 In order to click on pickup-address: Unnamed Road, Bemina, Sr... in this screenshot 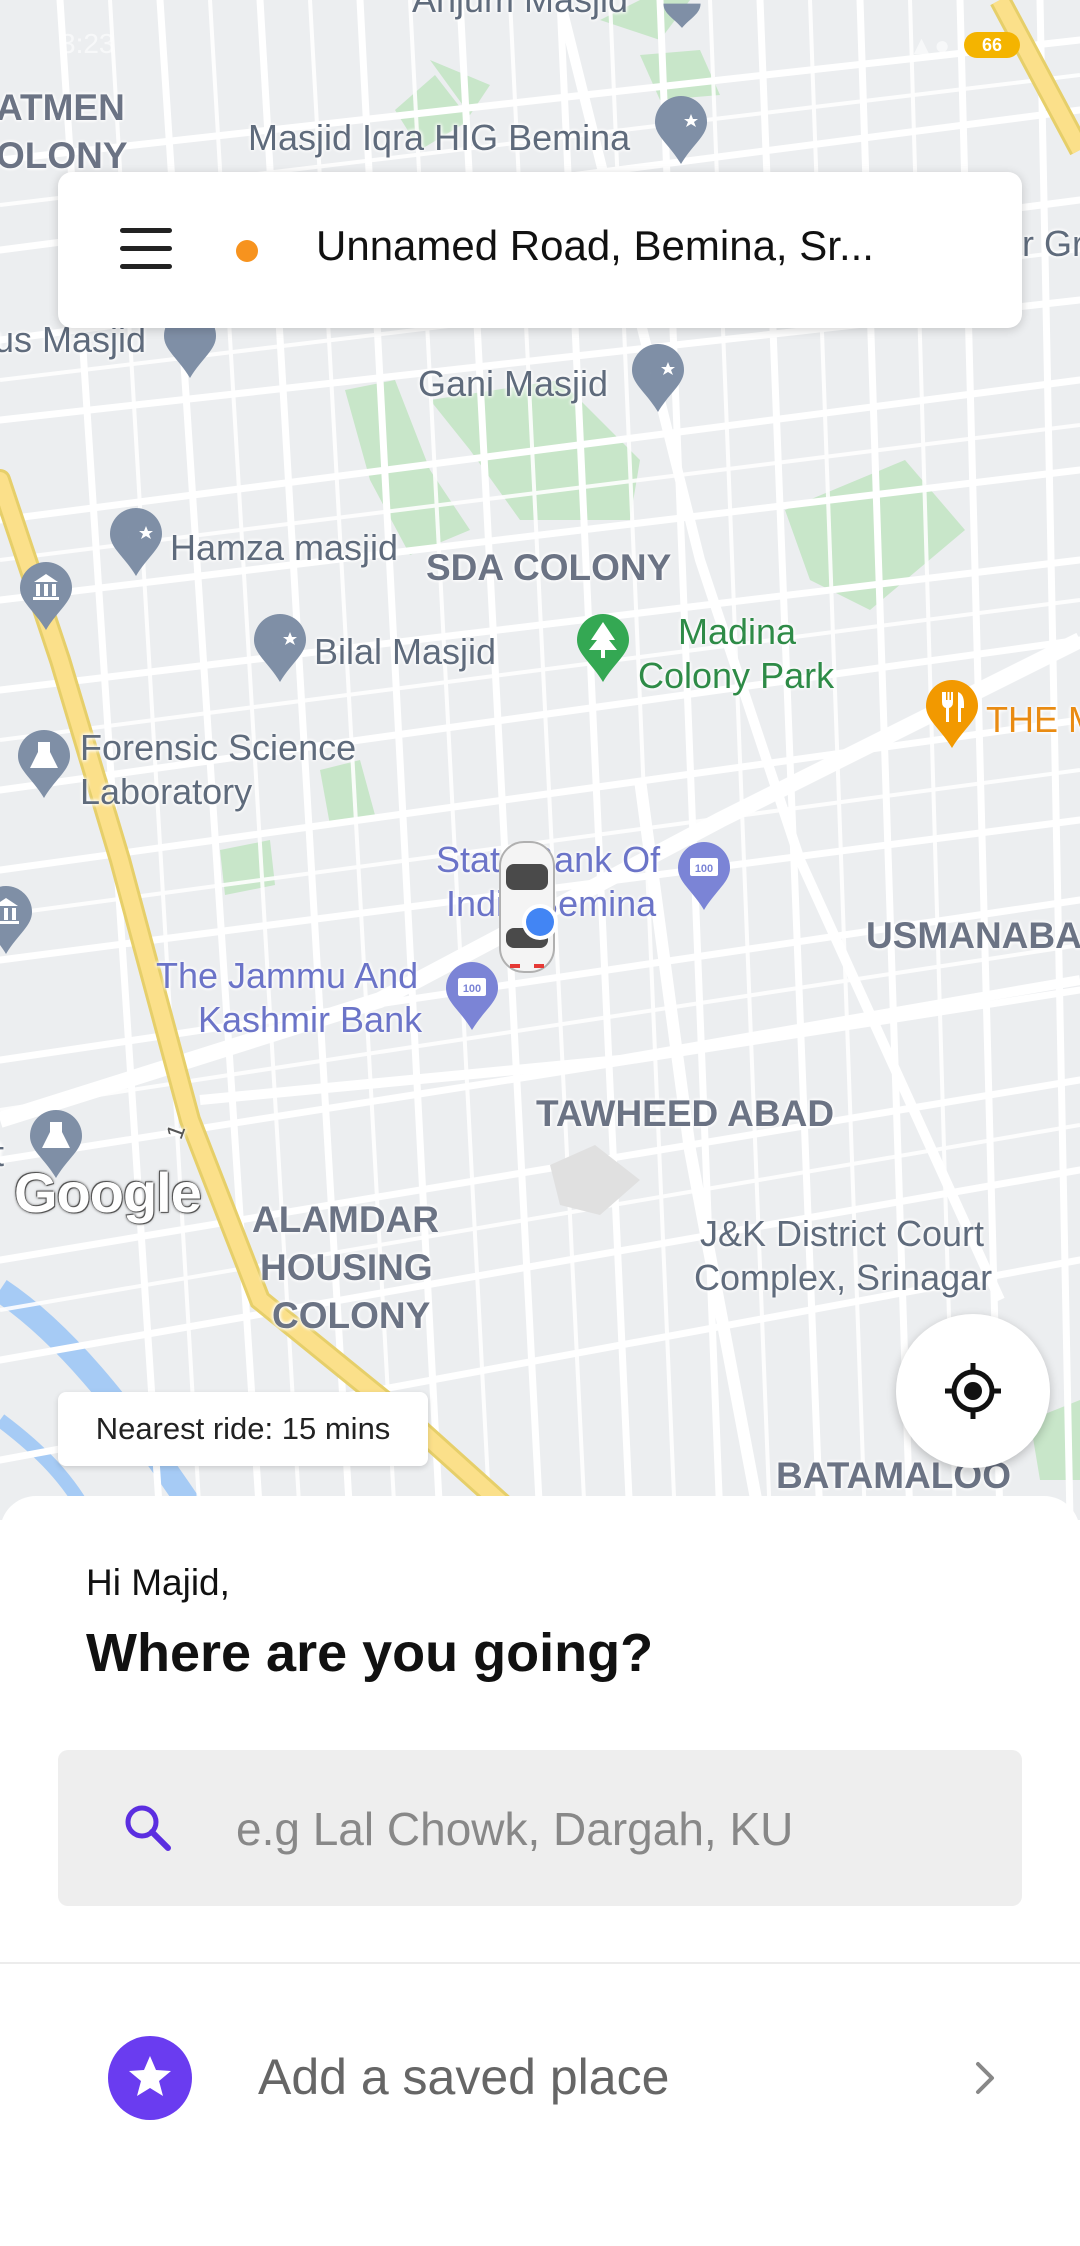, I will do `click(595, 246)`.